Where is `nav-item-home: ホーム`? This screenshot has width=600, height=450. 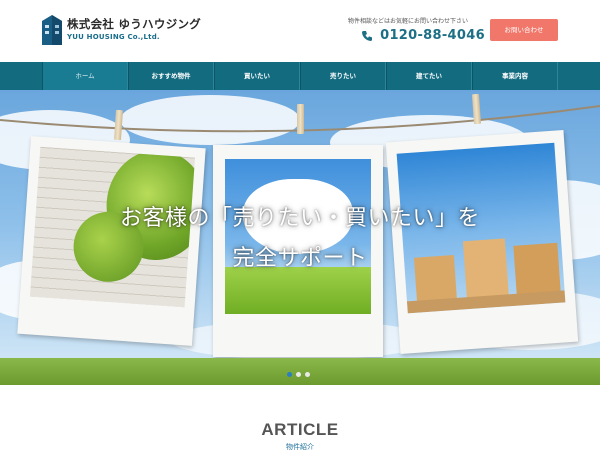
nav-item-home: ホーム is located at coordinates (85, 76).